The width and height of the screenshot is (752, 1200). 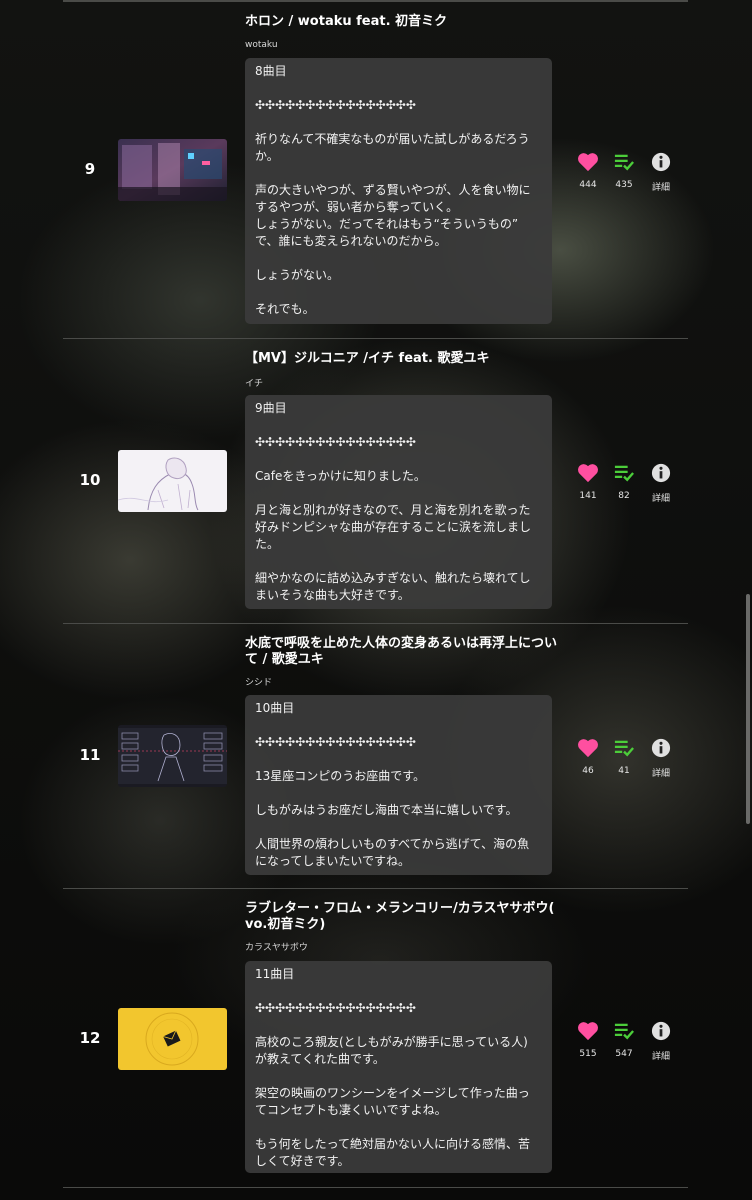 What do you see at coordinates (254, 382) in the screenshot?
I see `artist-name: イチ` at bounding box center [254, 382].